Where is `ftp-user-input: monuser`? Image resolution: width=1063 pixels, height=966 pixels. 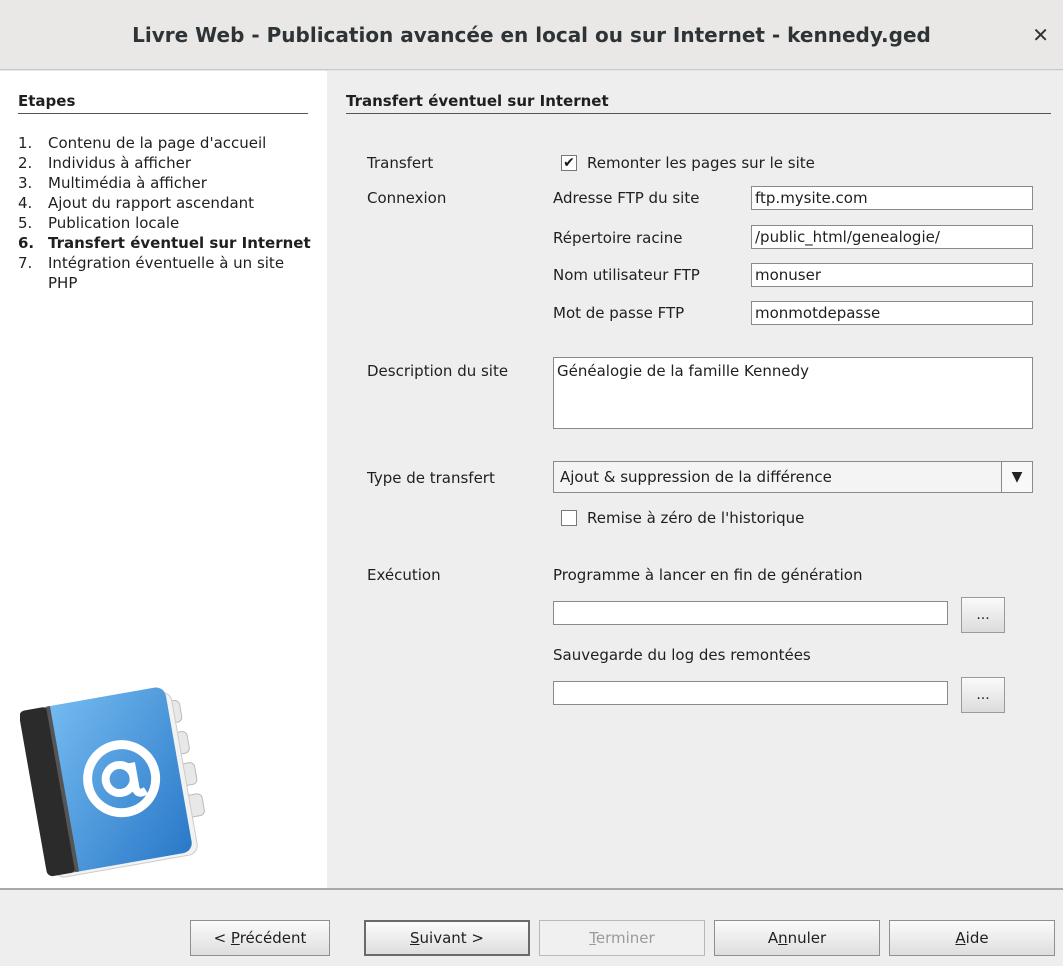 ftp-user-input: monuser is located at coordinates (892, 275).